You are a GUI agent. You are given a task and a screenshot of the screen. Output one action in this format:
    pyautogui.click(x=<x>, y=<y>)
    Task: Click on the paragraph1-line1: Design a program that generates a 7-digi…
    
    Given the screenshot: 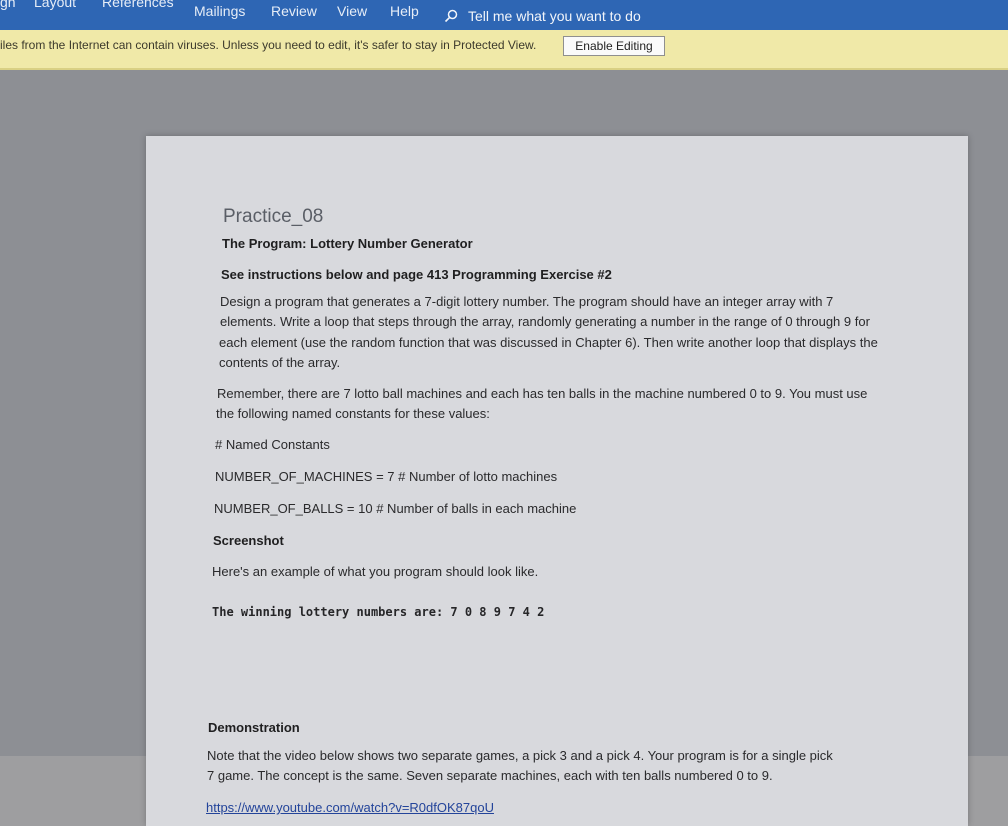 What is the action you would take?
    pyautogui.click(x=527, y=301)
    